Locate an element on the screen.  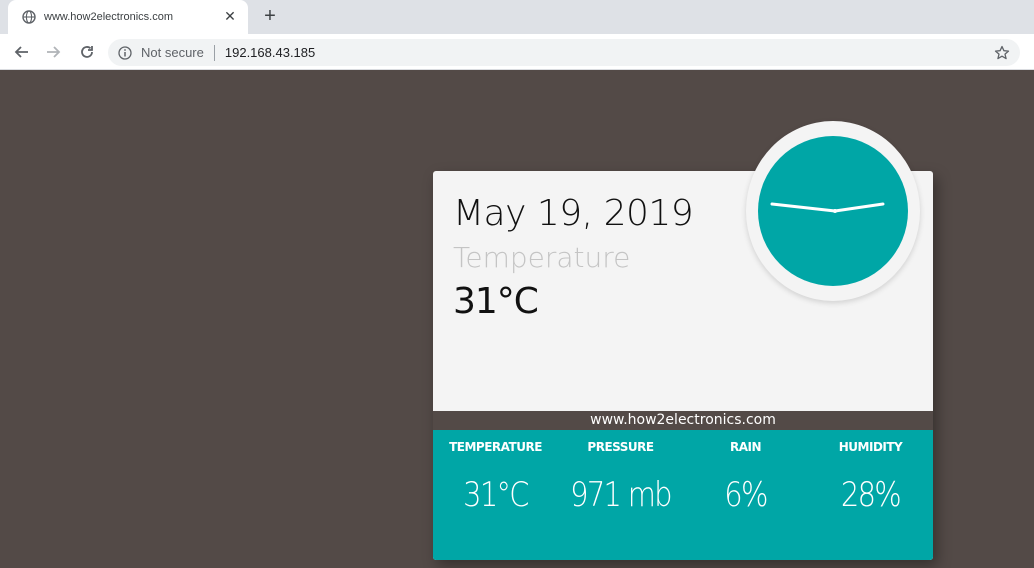
arrow-left-icon is located at coordinates (21, 52).